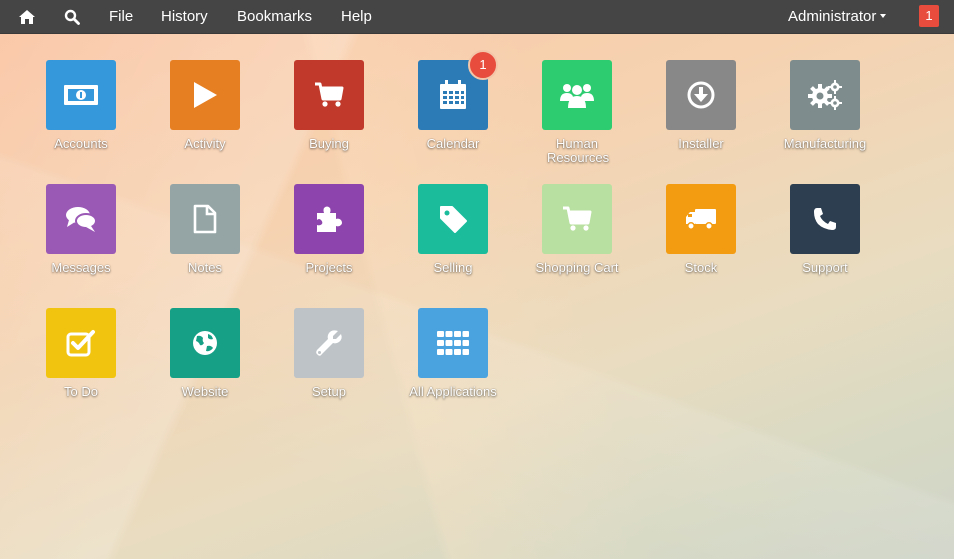  I want to click on app-to-do: To Do, so click(81, 353).